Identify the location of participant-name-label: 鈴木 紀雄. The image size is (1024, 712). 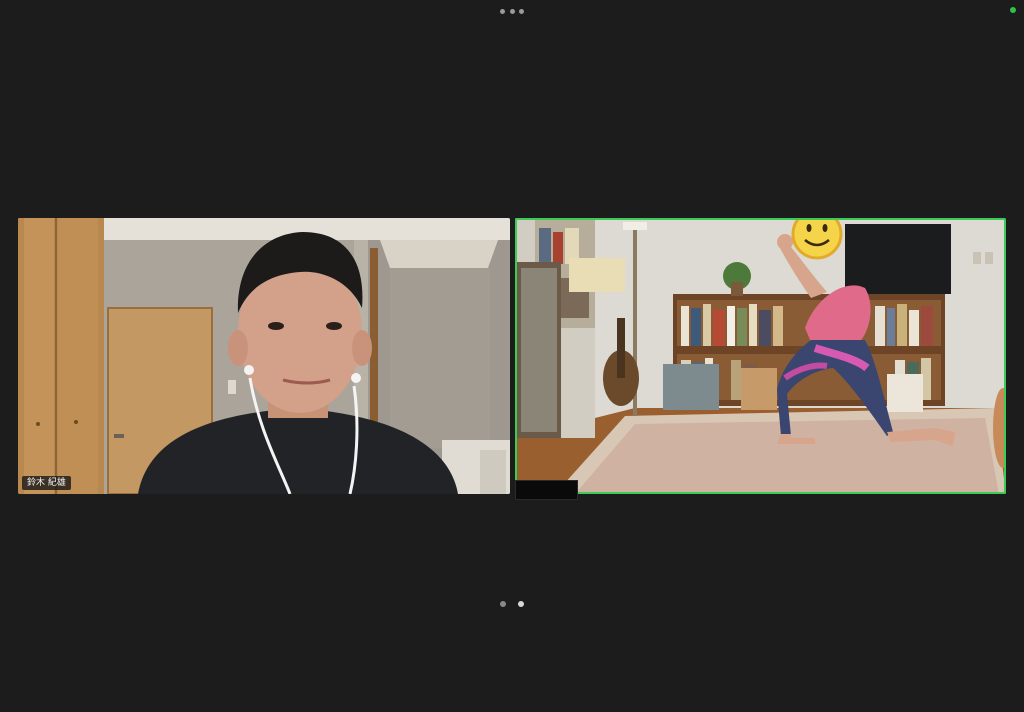
(46, 483).